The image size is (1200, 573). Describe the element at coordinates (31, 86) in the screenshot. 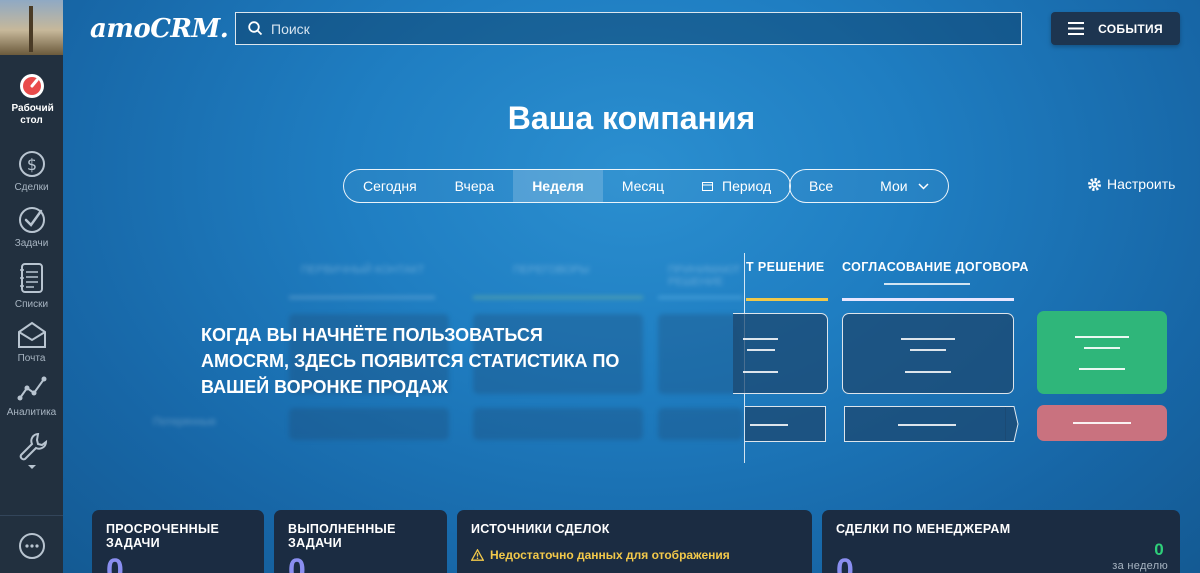

I see `dashboard-icon` at that location.